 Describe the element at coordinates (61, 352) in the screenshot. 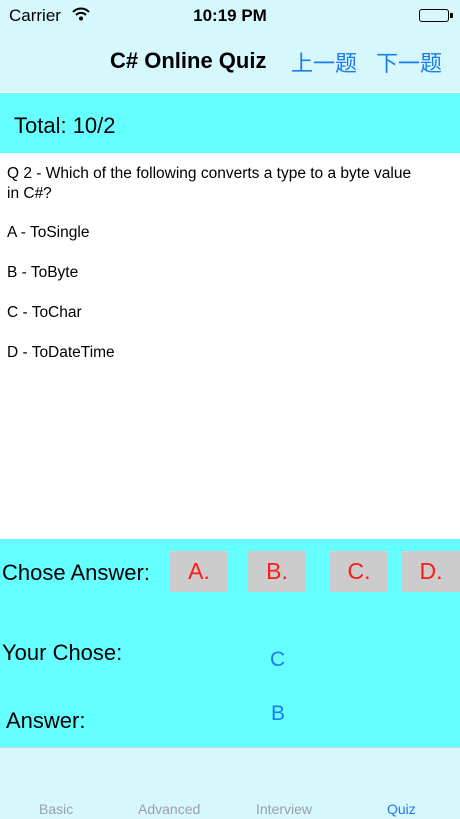

I see `option-d: D - ToDateTime` at that location.